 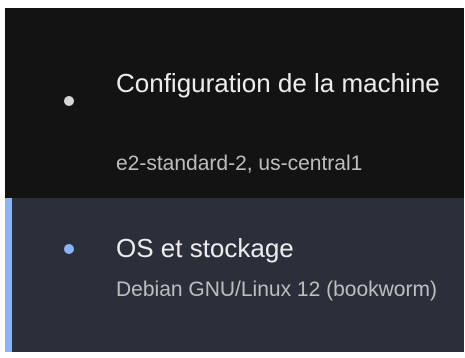 I want to click on step-subtitle: Debian GNU/Linux 12 (bookworm), so click(x=276, y=289).